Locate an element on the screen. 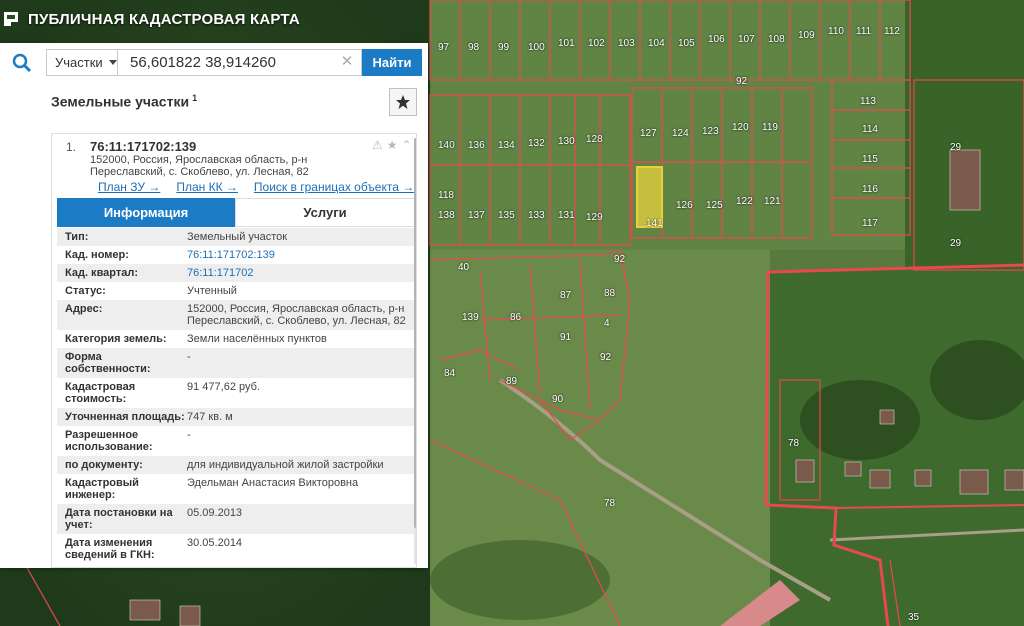  search-input is located at coordinates (240, 62).